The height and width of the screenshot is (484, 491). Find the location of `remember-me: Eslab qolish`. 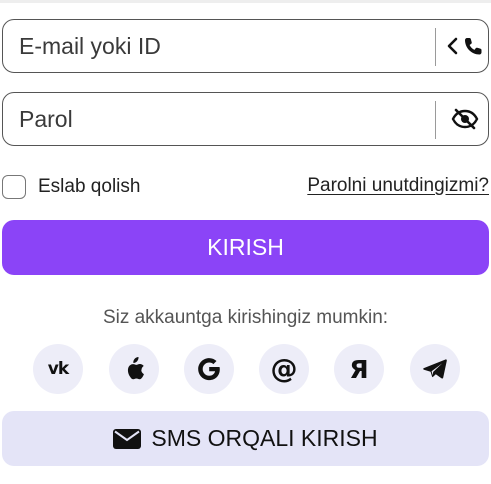

remember-me: Eslab qolish is located at coordinates (71, 187).